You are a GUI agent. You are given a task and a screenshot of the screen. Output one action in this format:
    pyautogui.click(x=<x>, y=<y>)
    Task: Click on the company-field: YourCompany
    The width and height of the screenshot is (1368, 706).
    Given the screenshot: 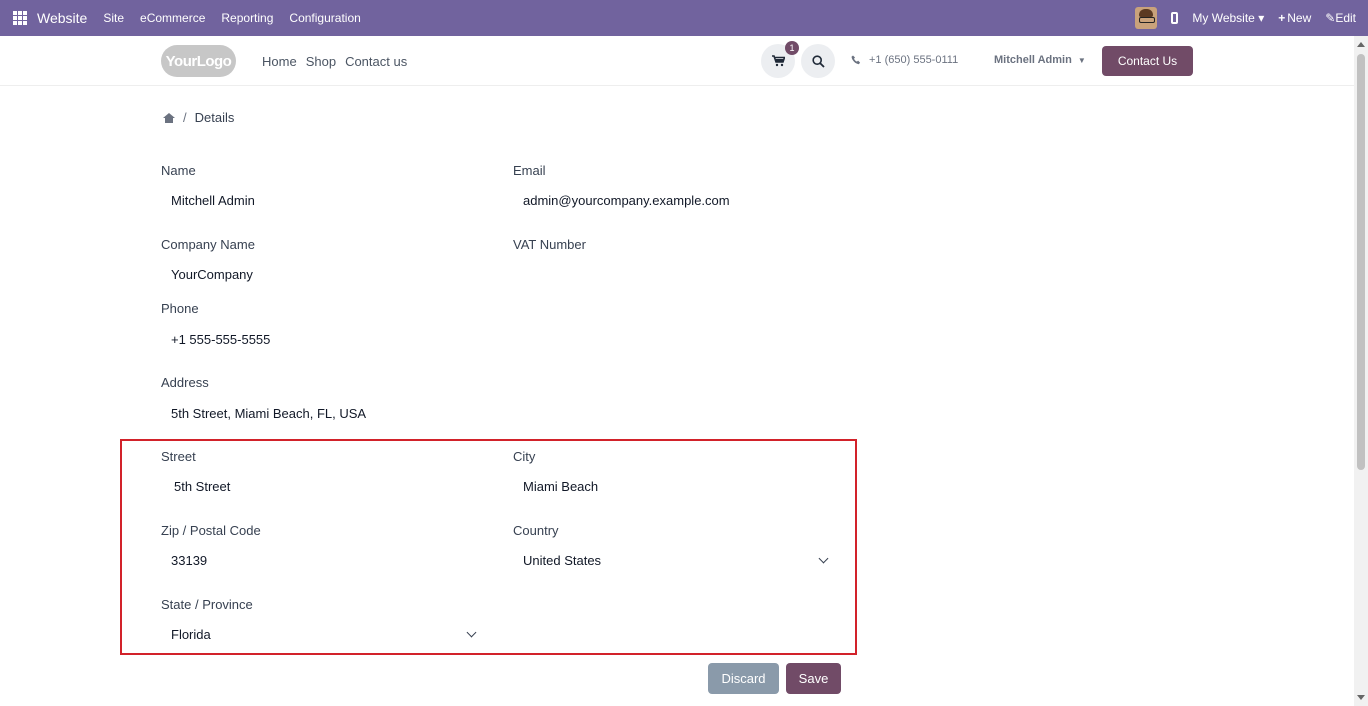 What is the action you would take?
    pyautogui.click(x=212, y=274)
    